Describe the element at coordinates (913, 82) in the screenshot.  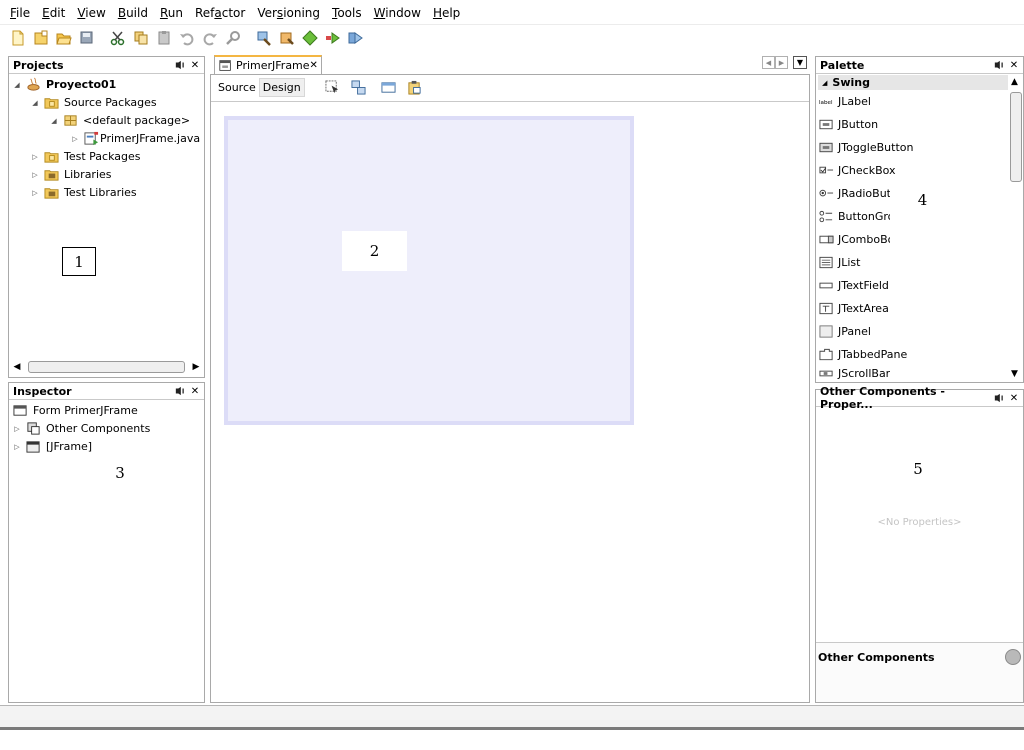
I see `palette-category-swing: ◢ Swing` at that location.